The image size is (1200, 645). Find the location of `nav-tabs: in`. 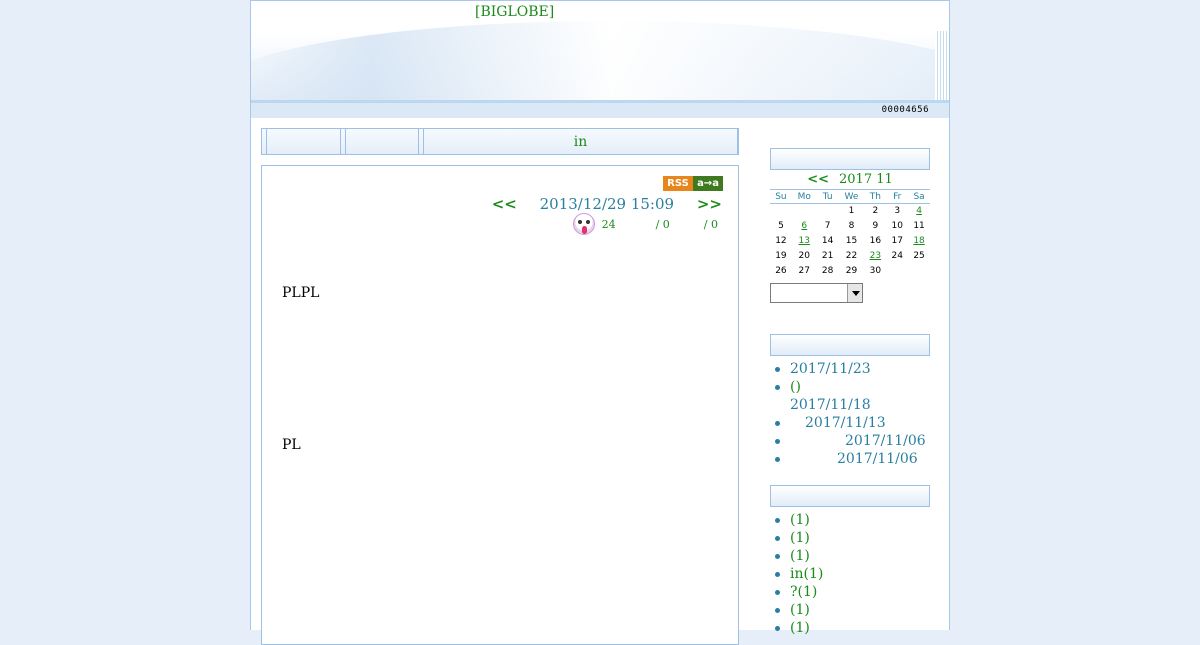

nav-tabs: in is located at coordinates (500, 141).